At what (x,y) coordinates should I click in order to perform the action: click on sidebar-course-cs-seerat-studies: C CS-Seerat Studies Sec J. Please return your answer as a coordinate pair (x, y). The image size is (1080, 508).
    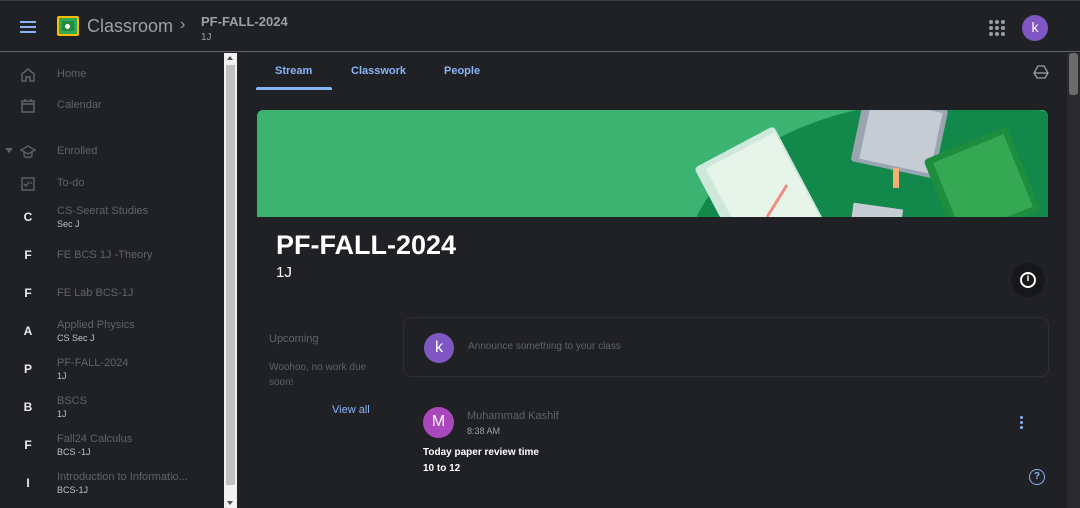
    Looking at the image, I should click on (112, 218).